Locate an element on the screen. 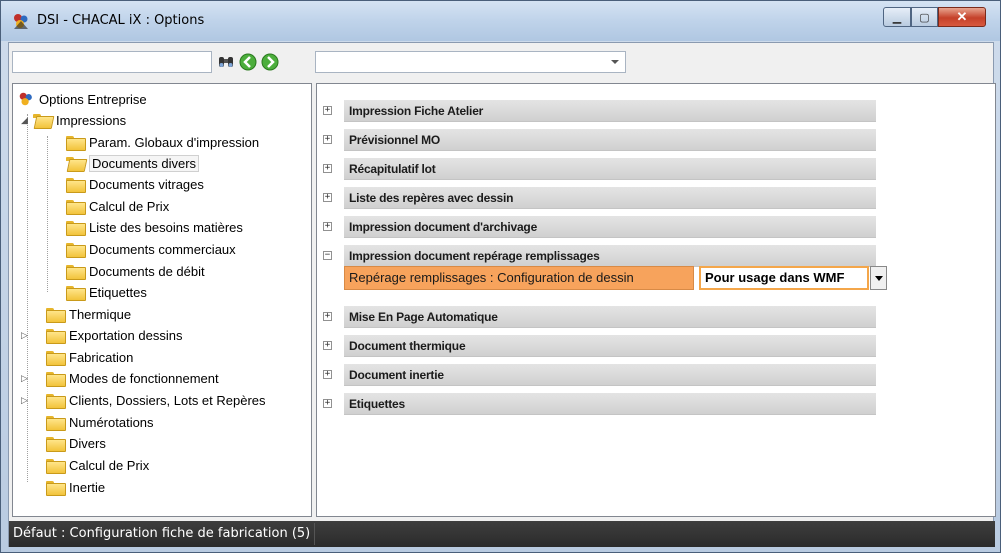 The width and height of the screenshot is (1001, 553). section-impression-fiche-atelier: + Impression Fiche Atelier is located at coordinates (599, 111).